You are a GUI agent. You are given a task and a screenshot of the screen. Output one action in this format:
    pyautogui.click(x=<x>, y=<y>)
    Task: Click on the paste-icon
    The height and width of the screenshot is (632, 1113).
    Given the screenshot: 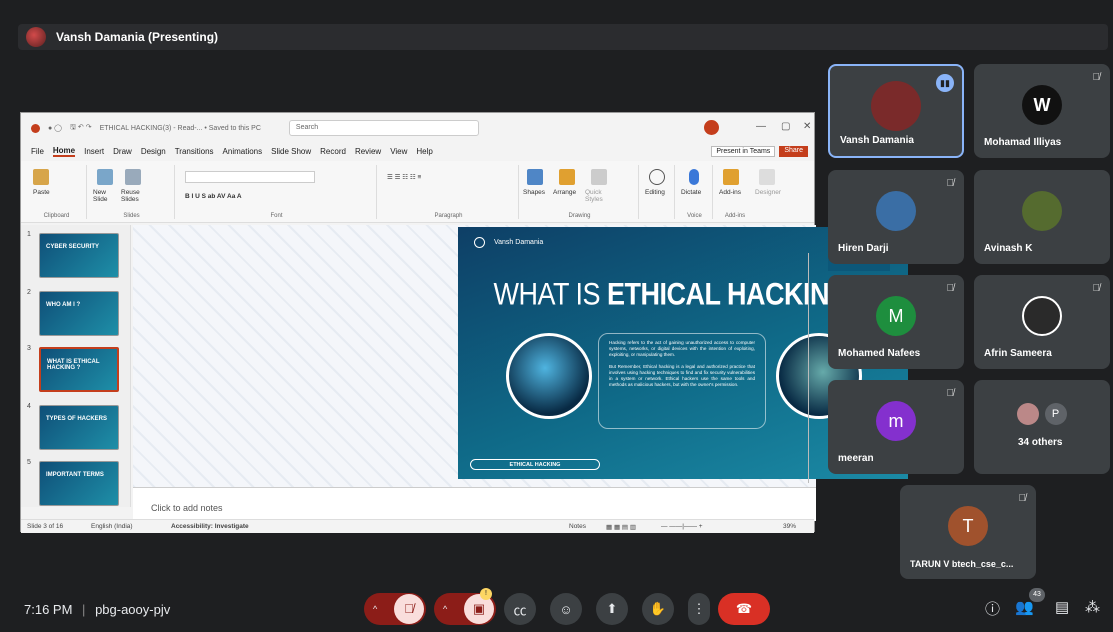 What is the action you would take?
    pyautogui.click(x=41, y=177)
    